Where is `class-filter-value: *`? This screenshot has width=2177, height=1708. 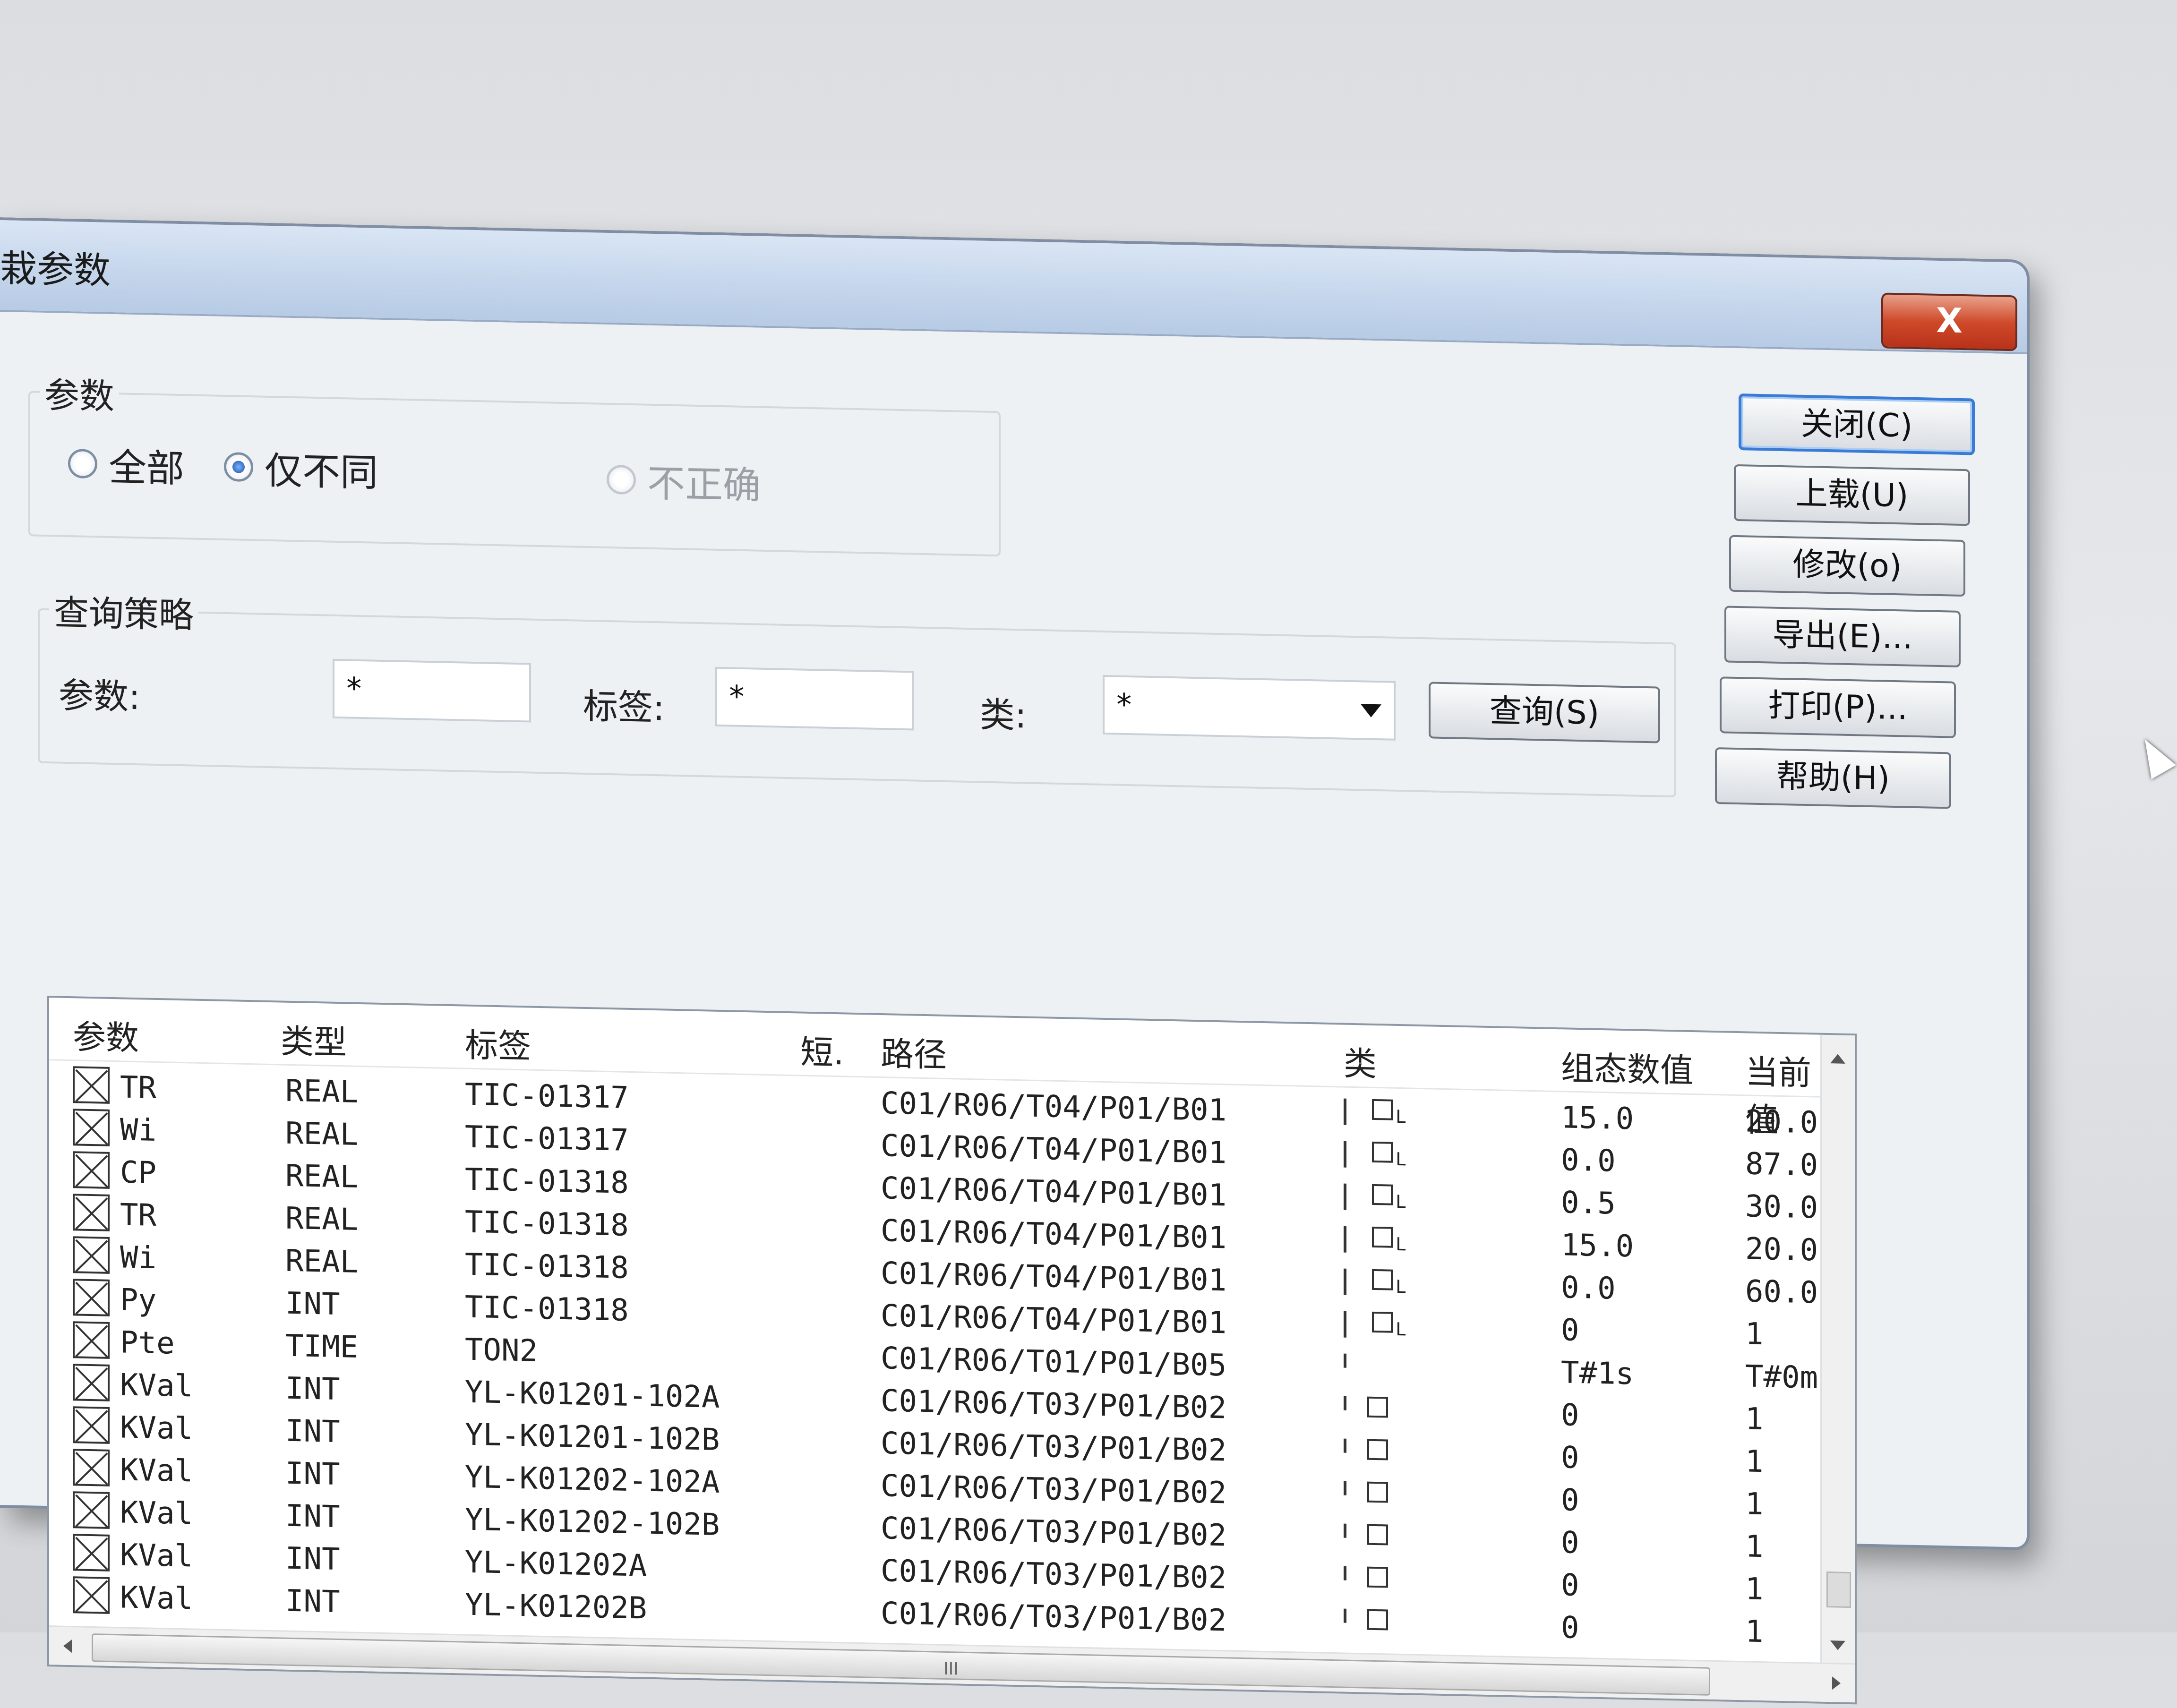 class-filter-value: * is located at coordinates (1124, 705).